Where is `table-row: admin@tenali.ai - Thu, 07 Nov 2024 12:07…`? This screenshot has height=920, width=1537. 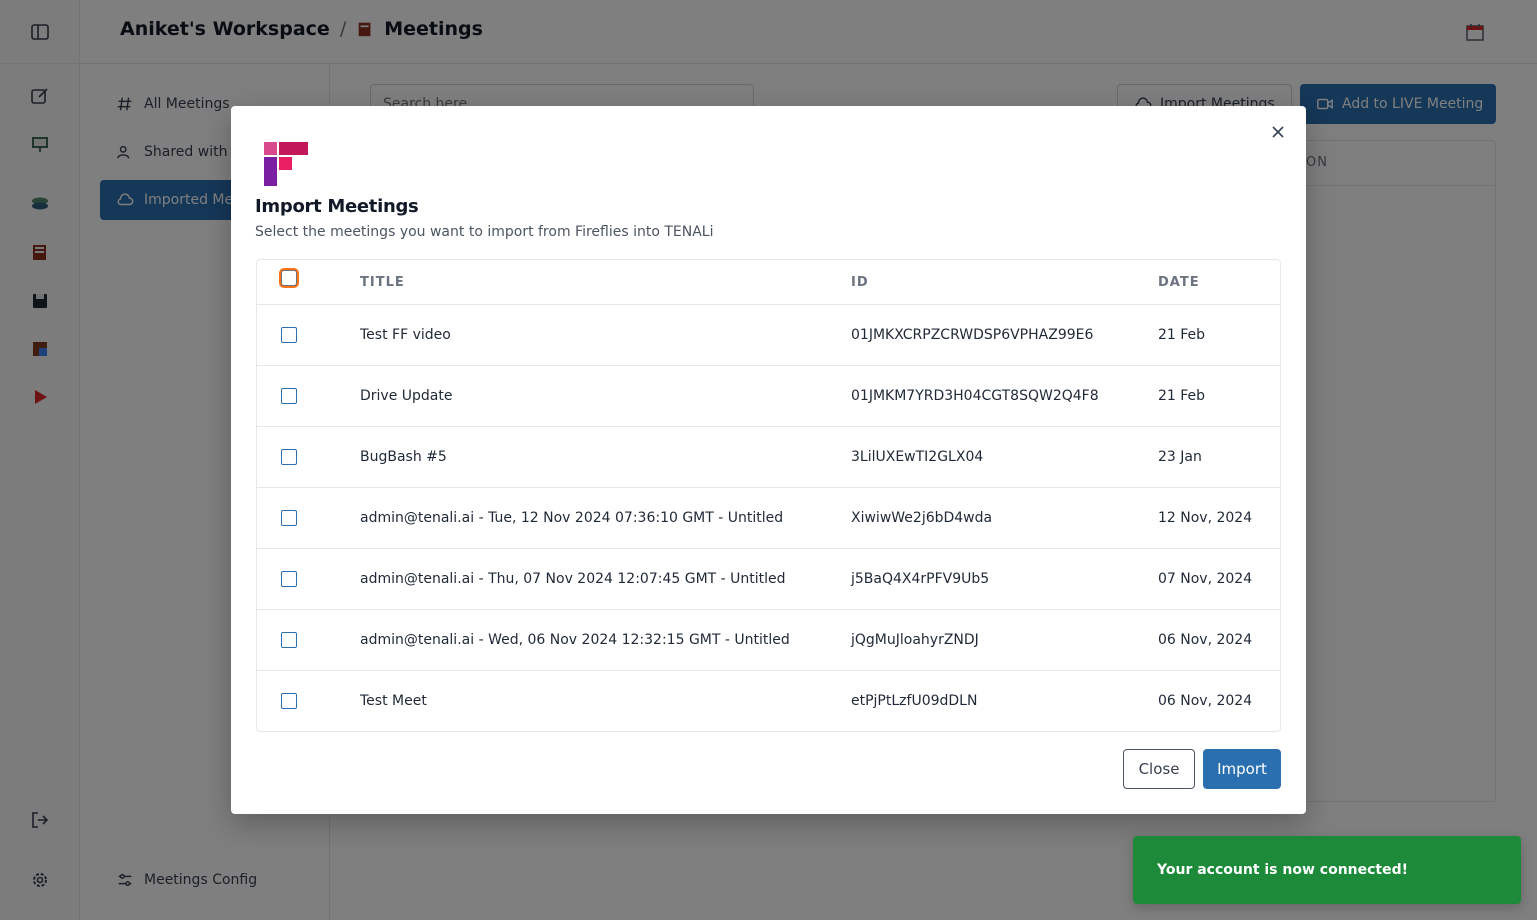
table-row: admin@tenali.ai - Thu, 07 Nov 2024 12:07… is located at coordinates (768, 579).